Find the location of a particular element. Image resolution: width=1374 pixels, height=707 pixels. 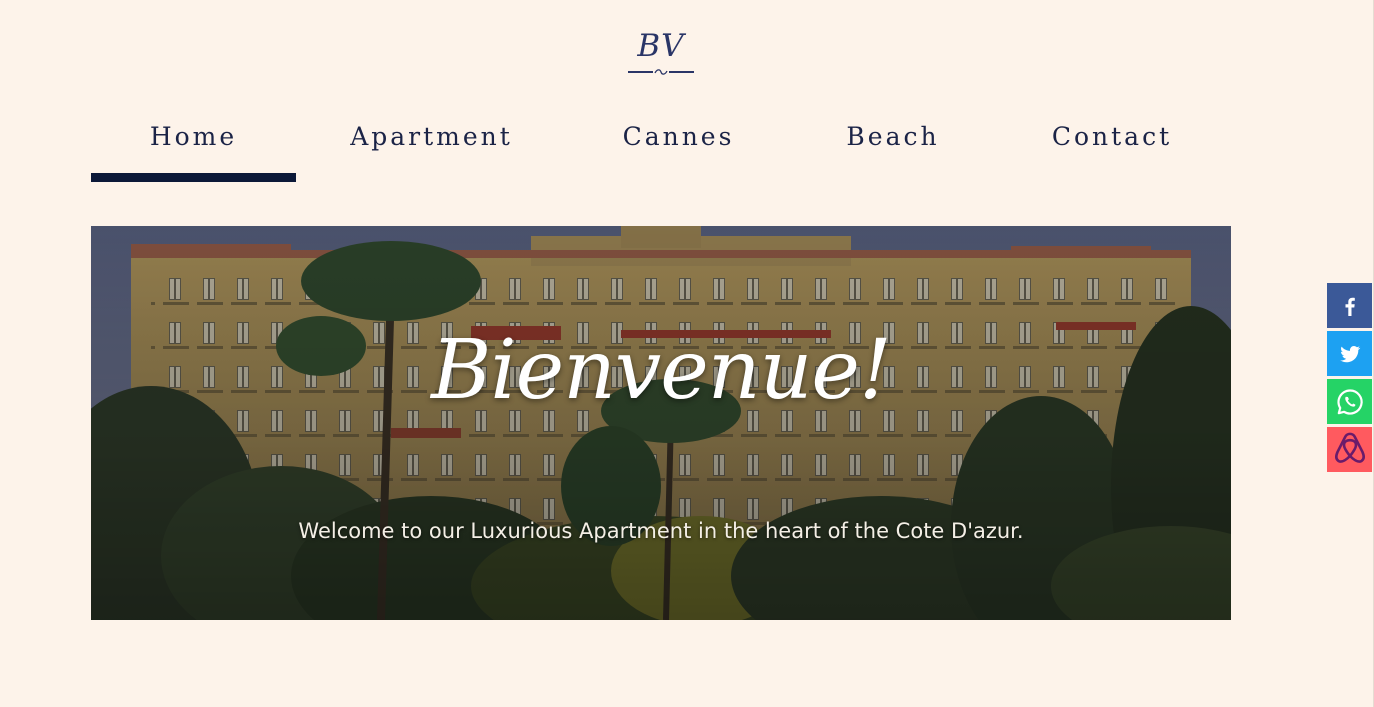

share-airbnb-button is located at coordinates (1349, 449).